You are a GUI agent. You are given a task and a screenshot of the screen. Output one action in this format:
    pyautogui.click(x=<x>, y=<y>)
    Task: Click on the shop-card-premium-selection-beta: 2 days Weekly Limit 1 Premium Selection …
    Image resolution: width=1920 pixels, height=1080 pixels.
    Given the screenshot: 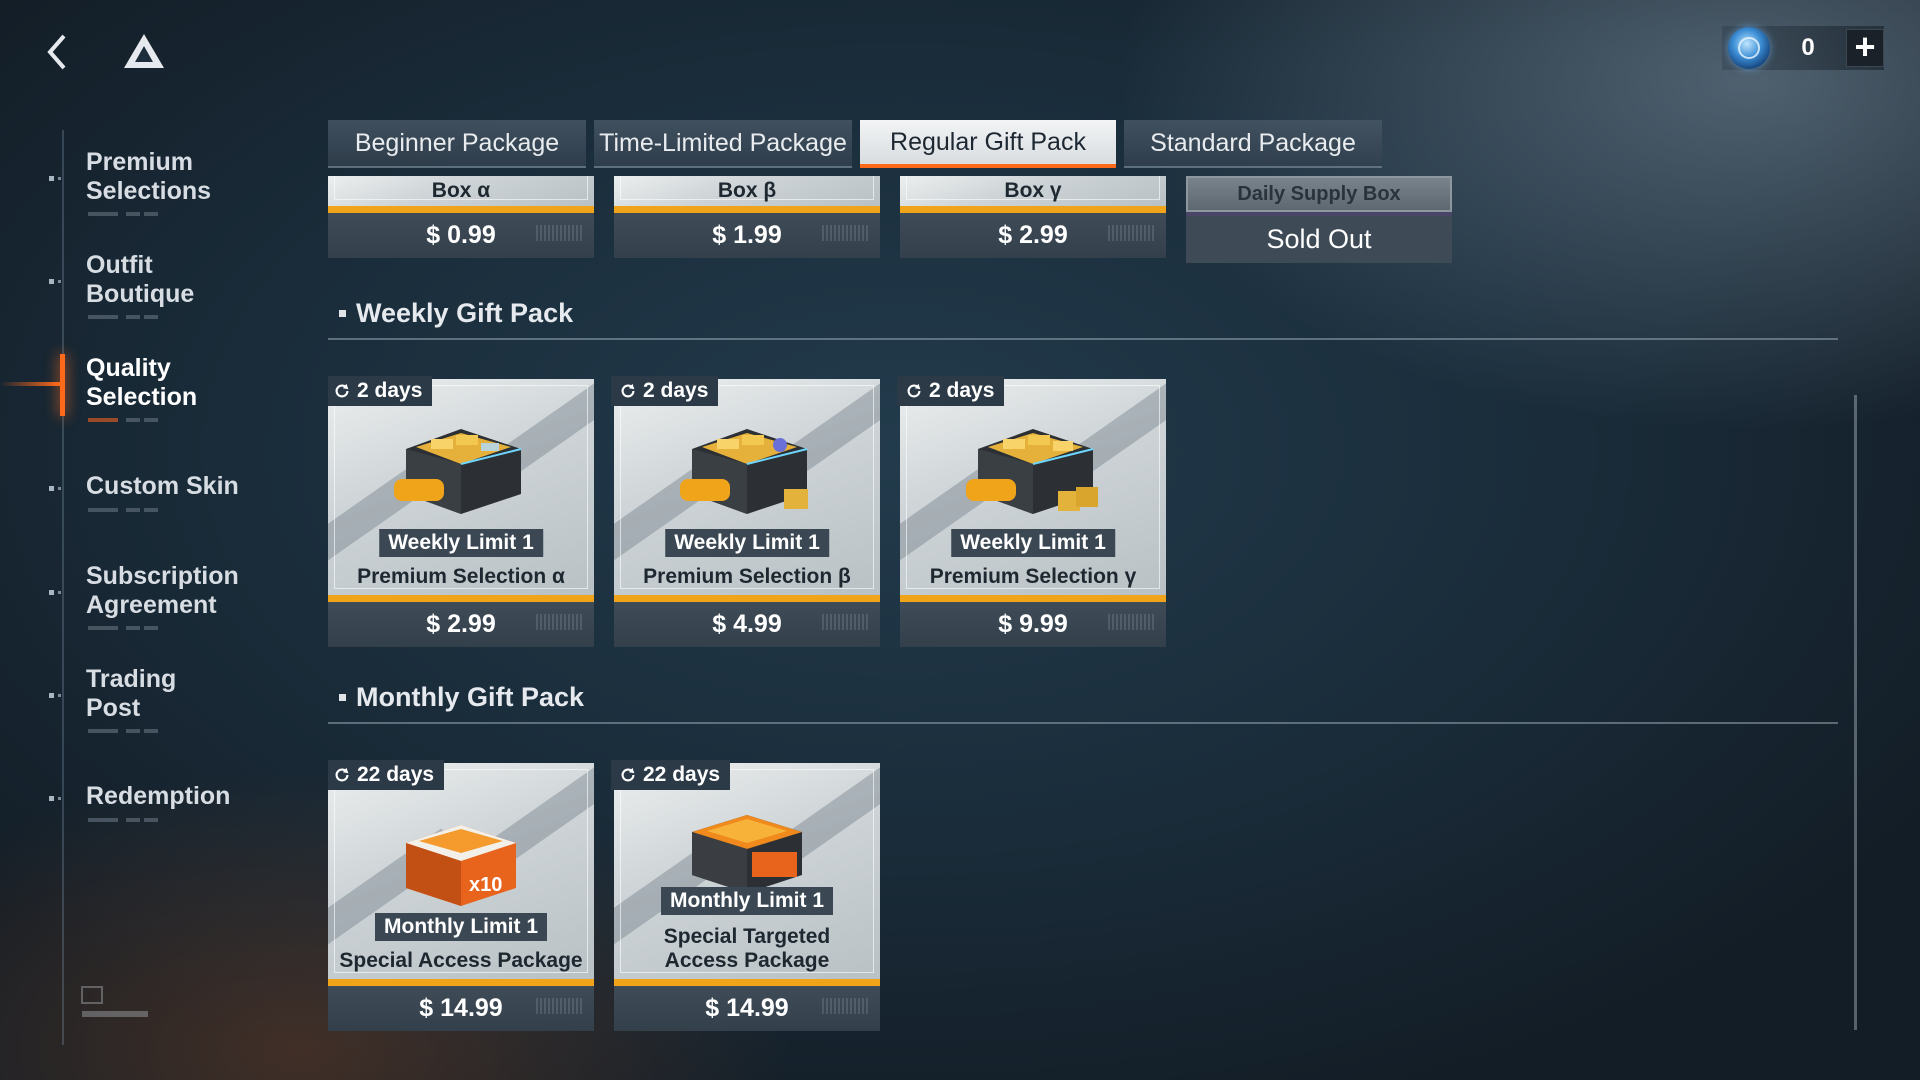 What is the action you would take?
    pyautogui.click(x=745, y=511)
    